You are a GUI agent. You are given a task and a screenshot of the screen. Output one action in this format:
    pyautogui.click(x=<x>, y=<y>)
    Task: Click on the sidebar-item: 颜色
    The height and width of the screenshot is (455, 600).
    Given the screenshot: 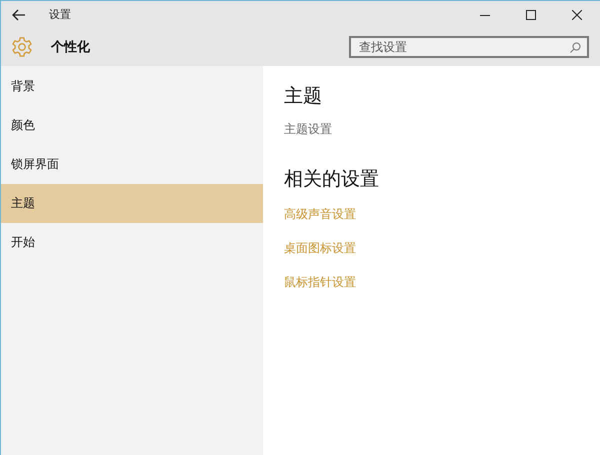 What is the action you would take?
    pyautogui.click(x=132, y=125)
    